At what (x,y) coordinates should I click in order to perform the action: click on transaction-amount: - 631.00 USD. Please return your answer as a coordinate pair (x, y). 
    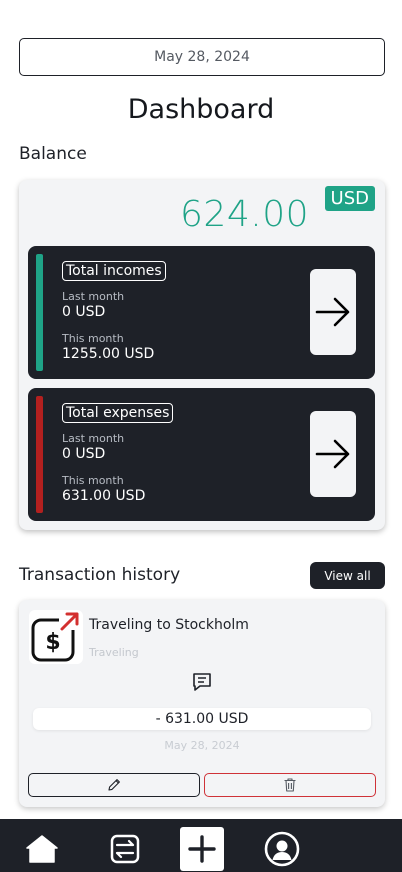
    Looking at the image, I should click on (202, 719).